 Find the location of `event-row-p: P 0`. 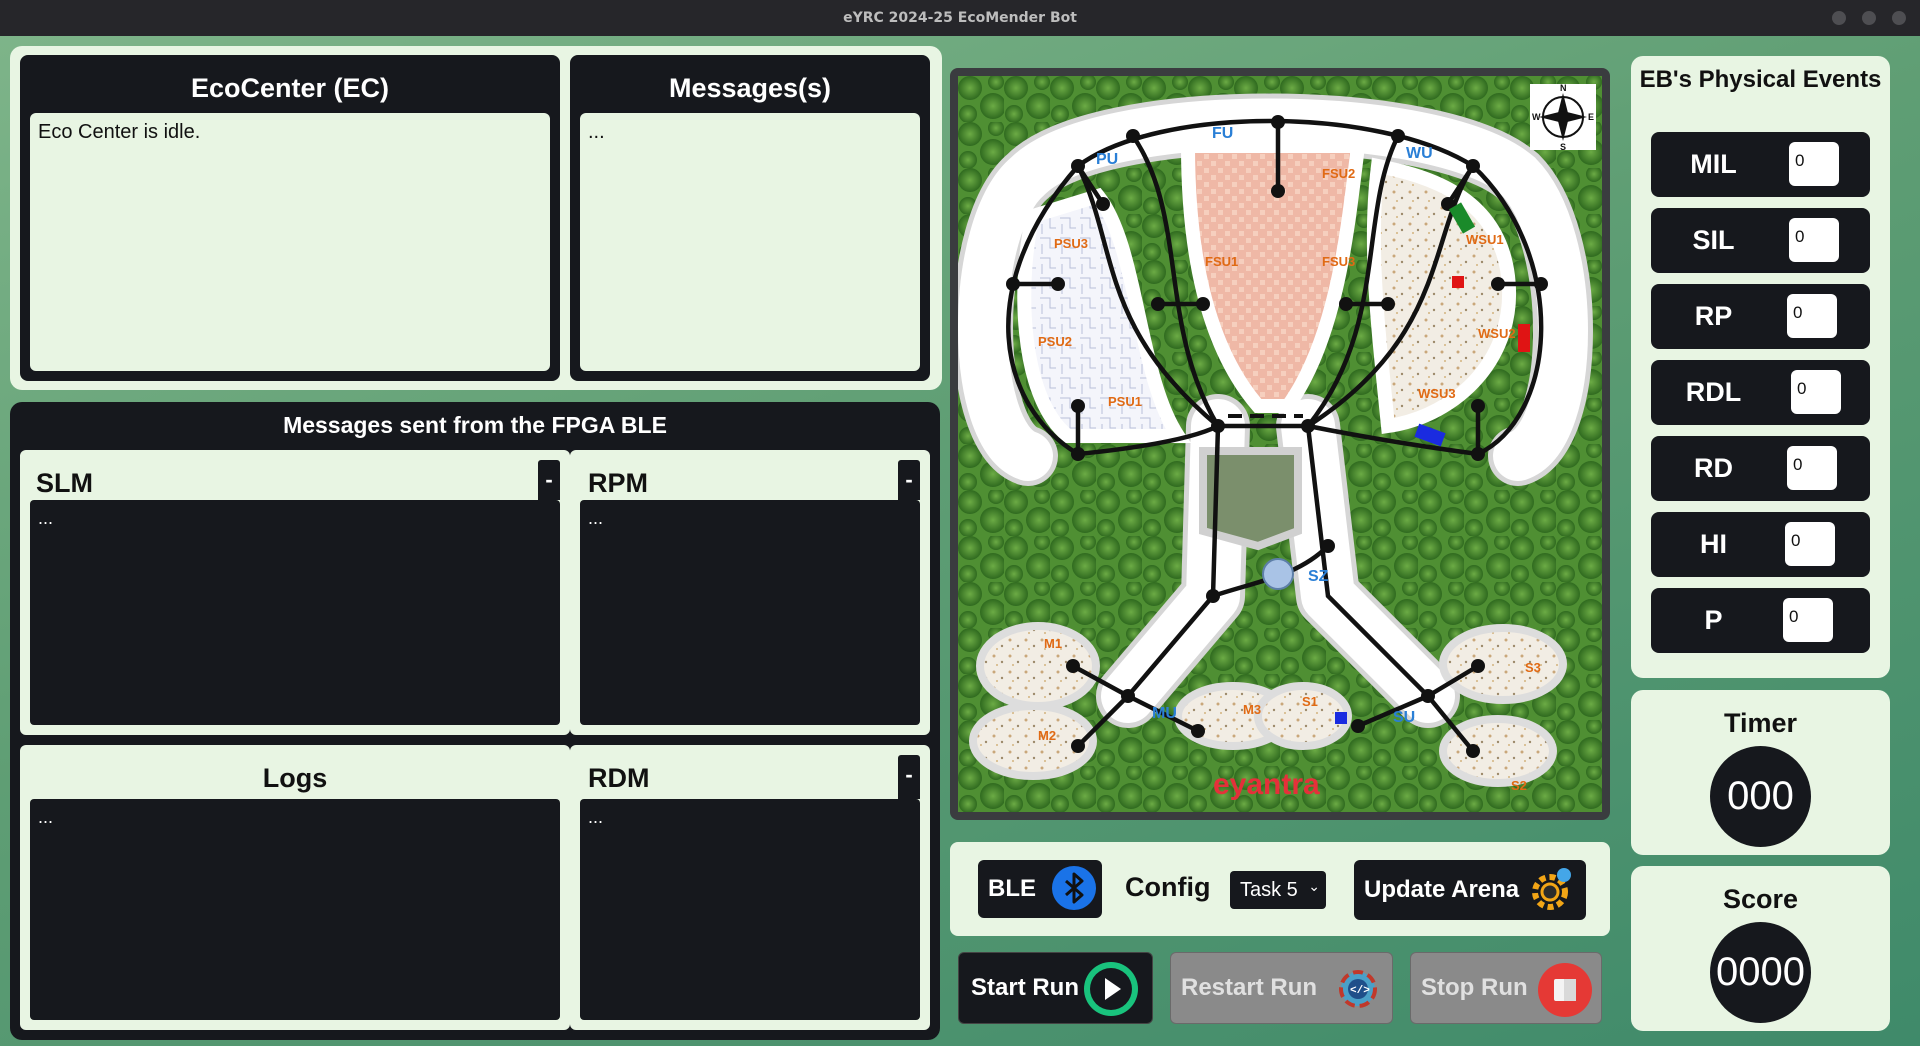

event-row-p: P 0 is located at coordinates (1760, 620).